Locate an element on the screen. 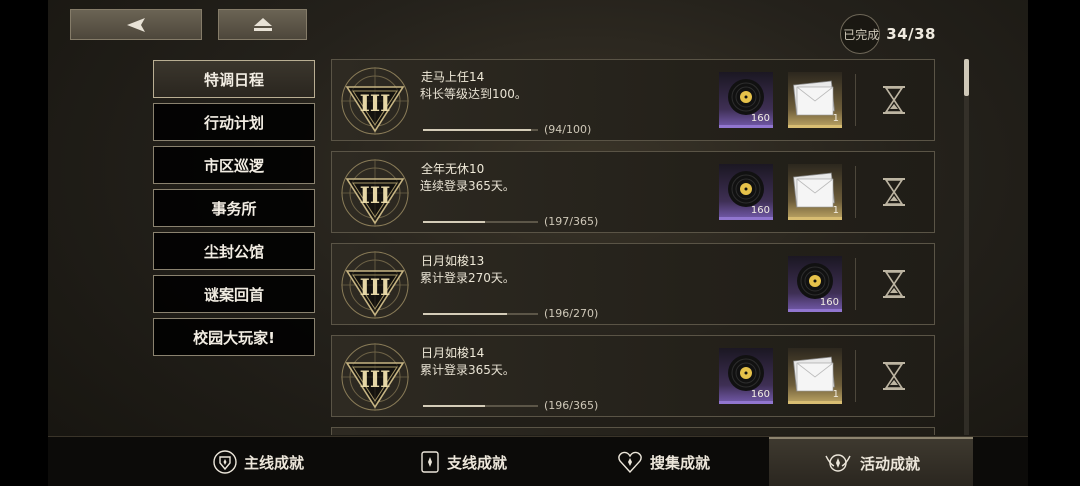  nav-item-campus-player: 校园大玩家! is located at coordinates (234, 337).